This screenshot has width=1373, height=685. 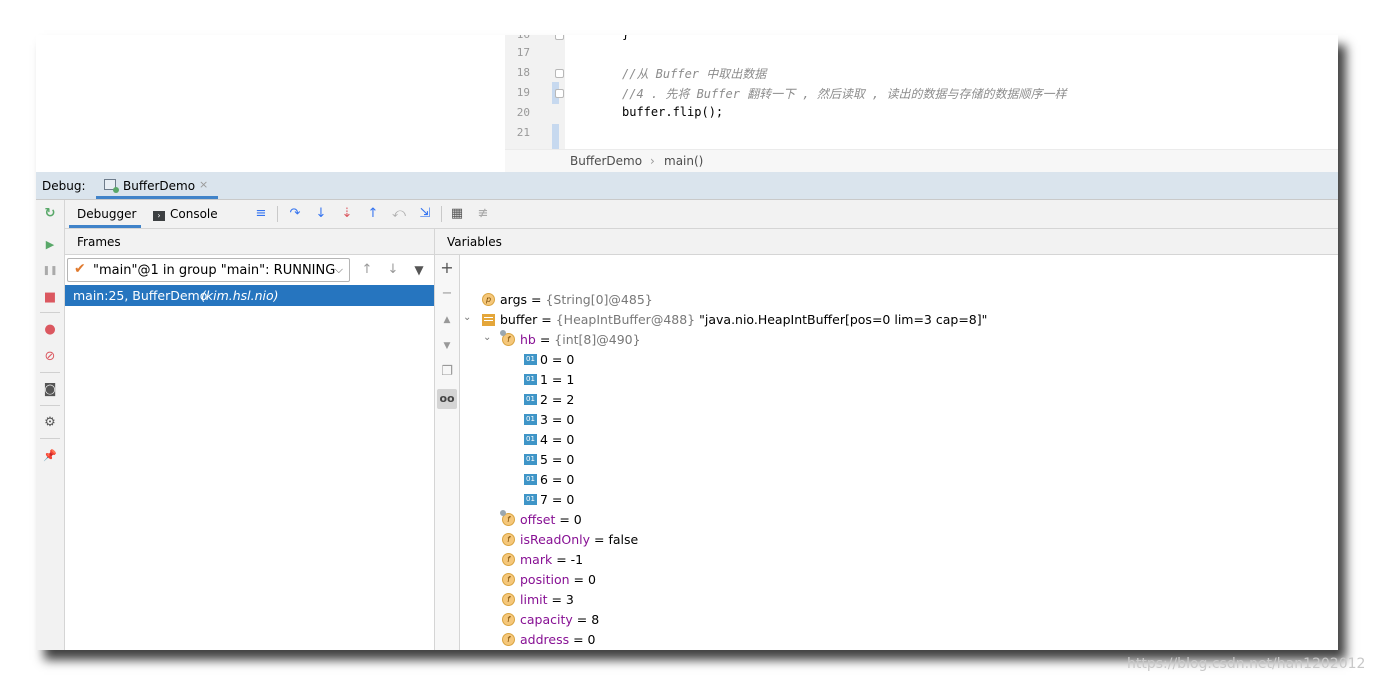 What do you see at coordinates (534, 599) in the screenshot?
I see `variable-name: limit` at bounding box center [534, 599].